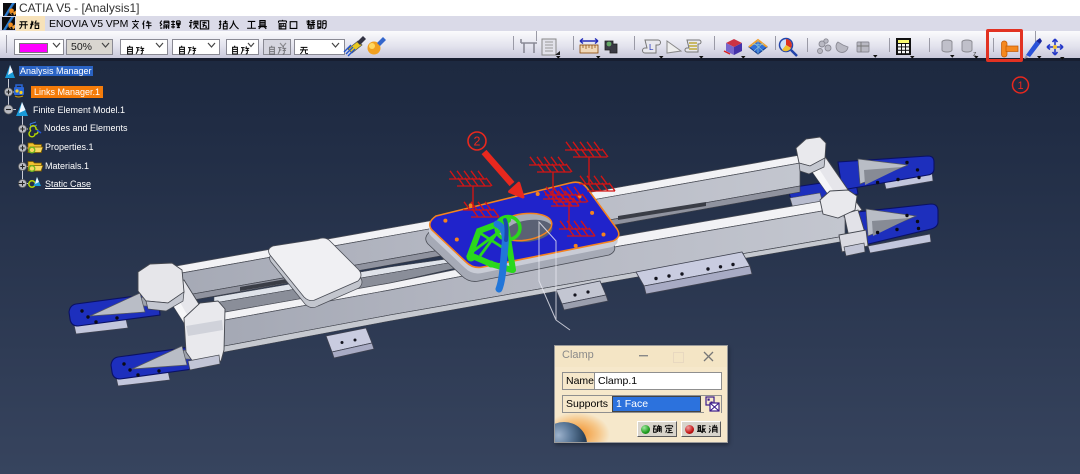 The image size is (1080, 474). I want to click on svg-text: L, so click(651, 47).